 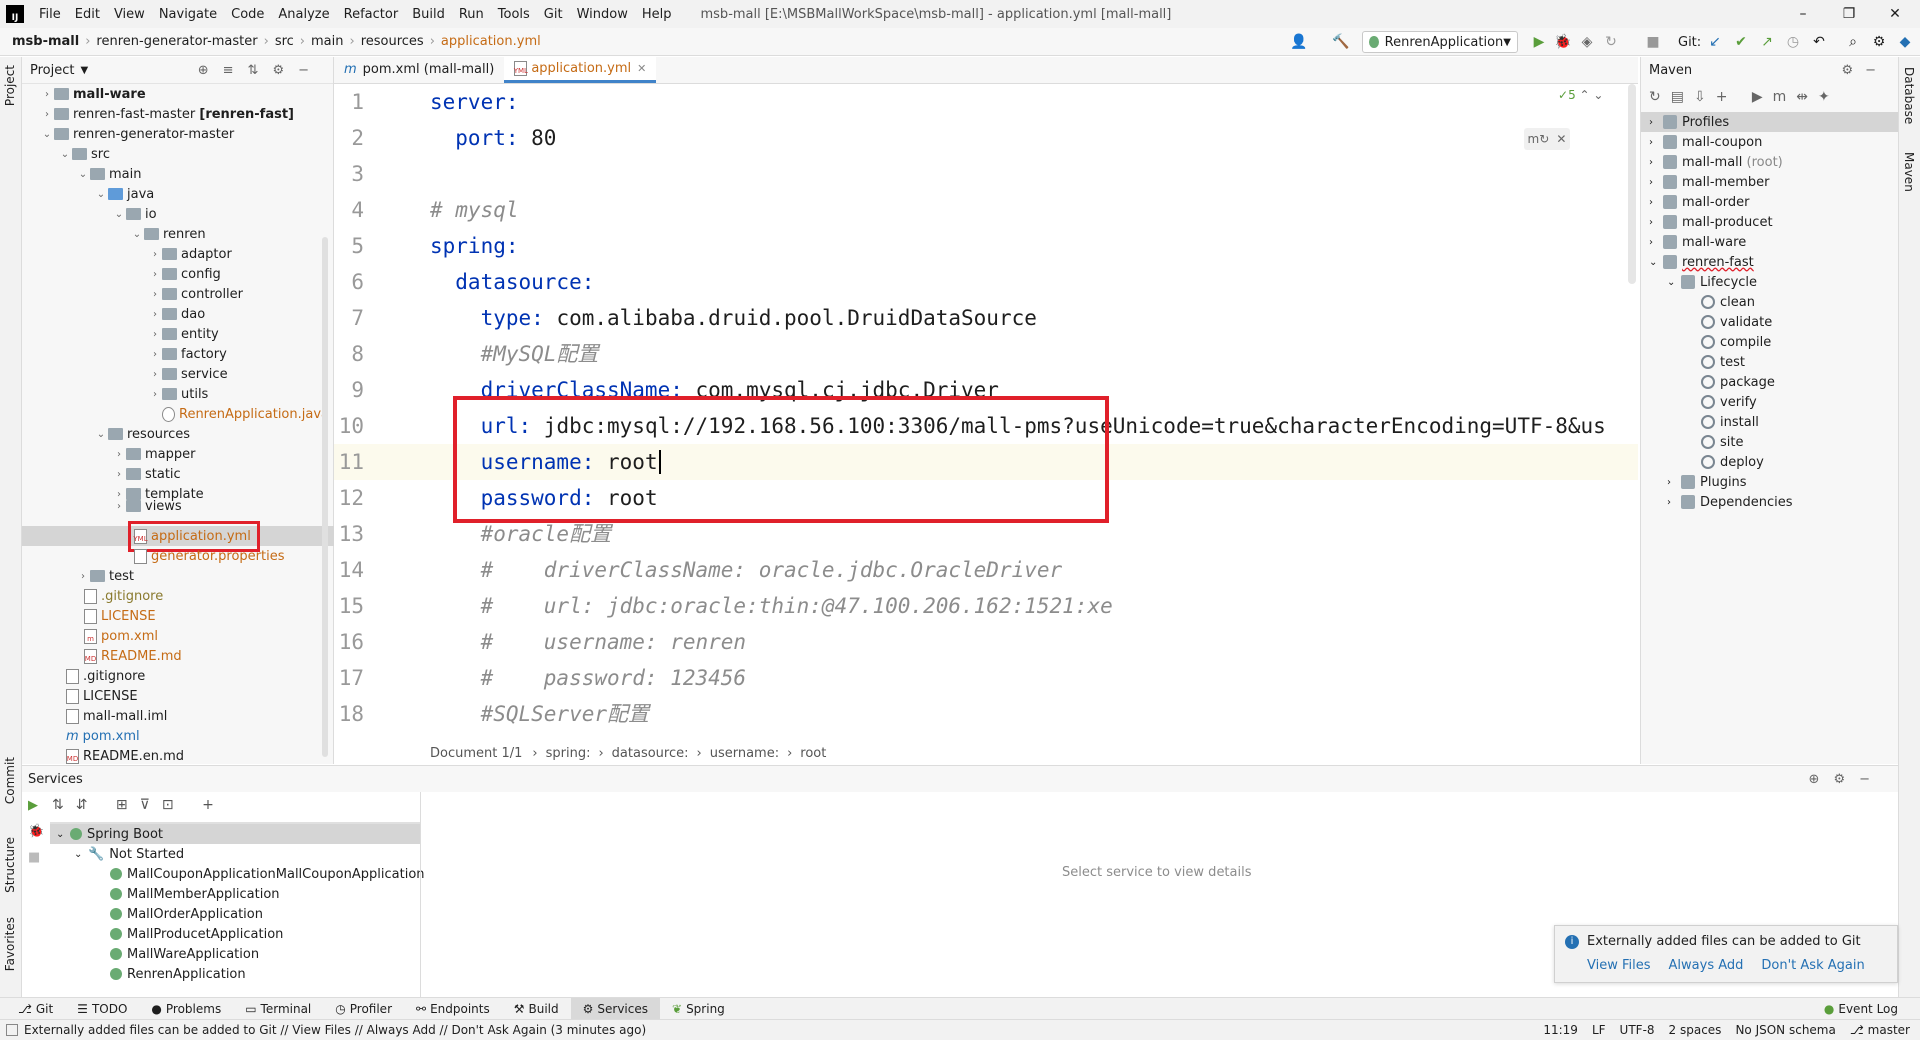 I want to click on tree-node: › dao, so click(x=176, y=314).